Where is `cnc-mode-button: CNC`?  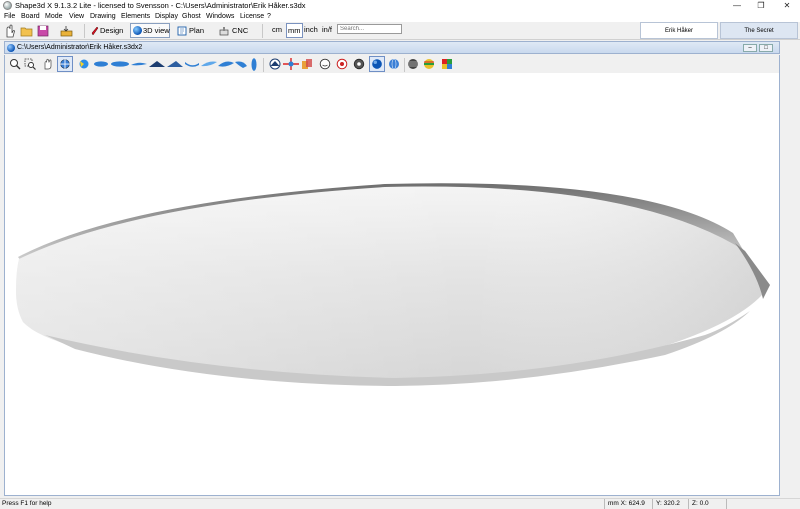 cnc-mode-button: CNC is located at coordinates (233, 30).